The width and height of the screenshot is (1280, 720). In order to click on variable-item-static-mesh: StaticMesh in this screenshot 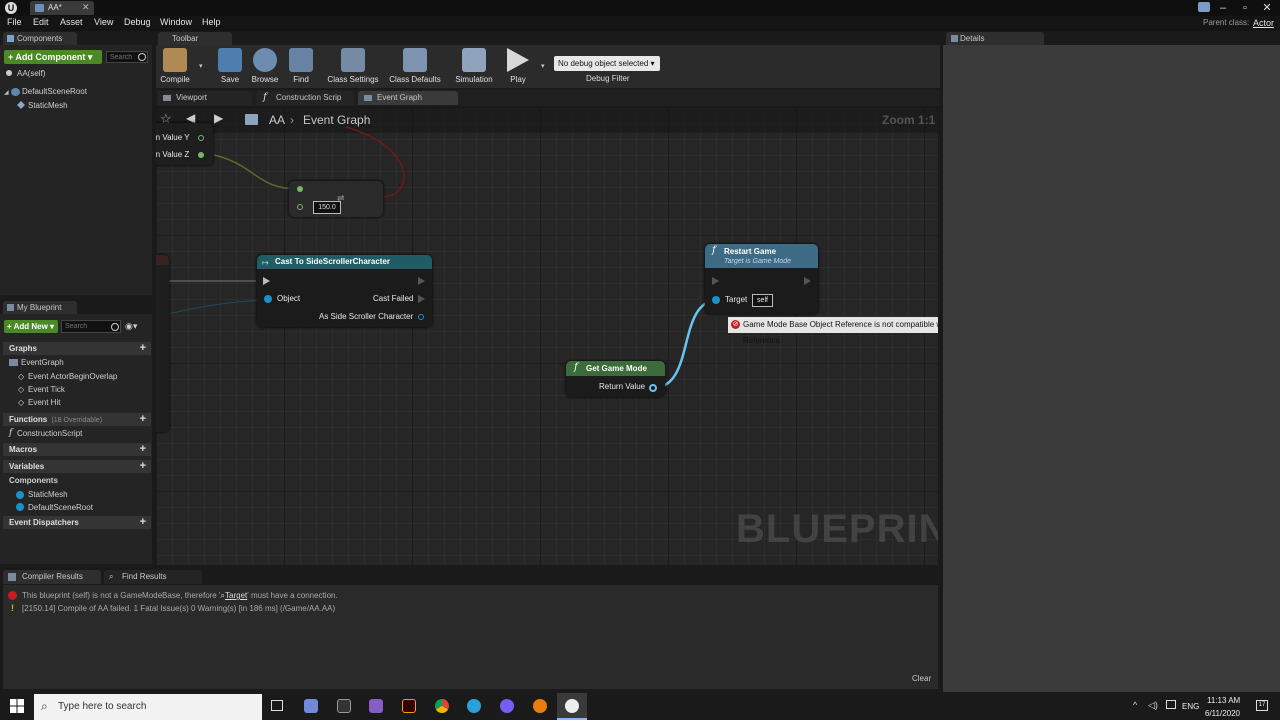, I will do `click(48, 494)`.